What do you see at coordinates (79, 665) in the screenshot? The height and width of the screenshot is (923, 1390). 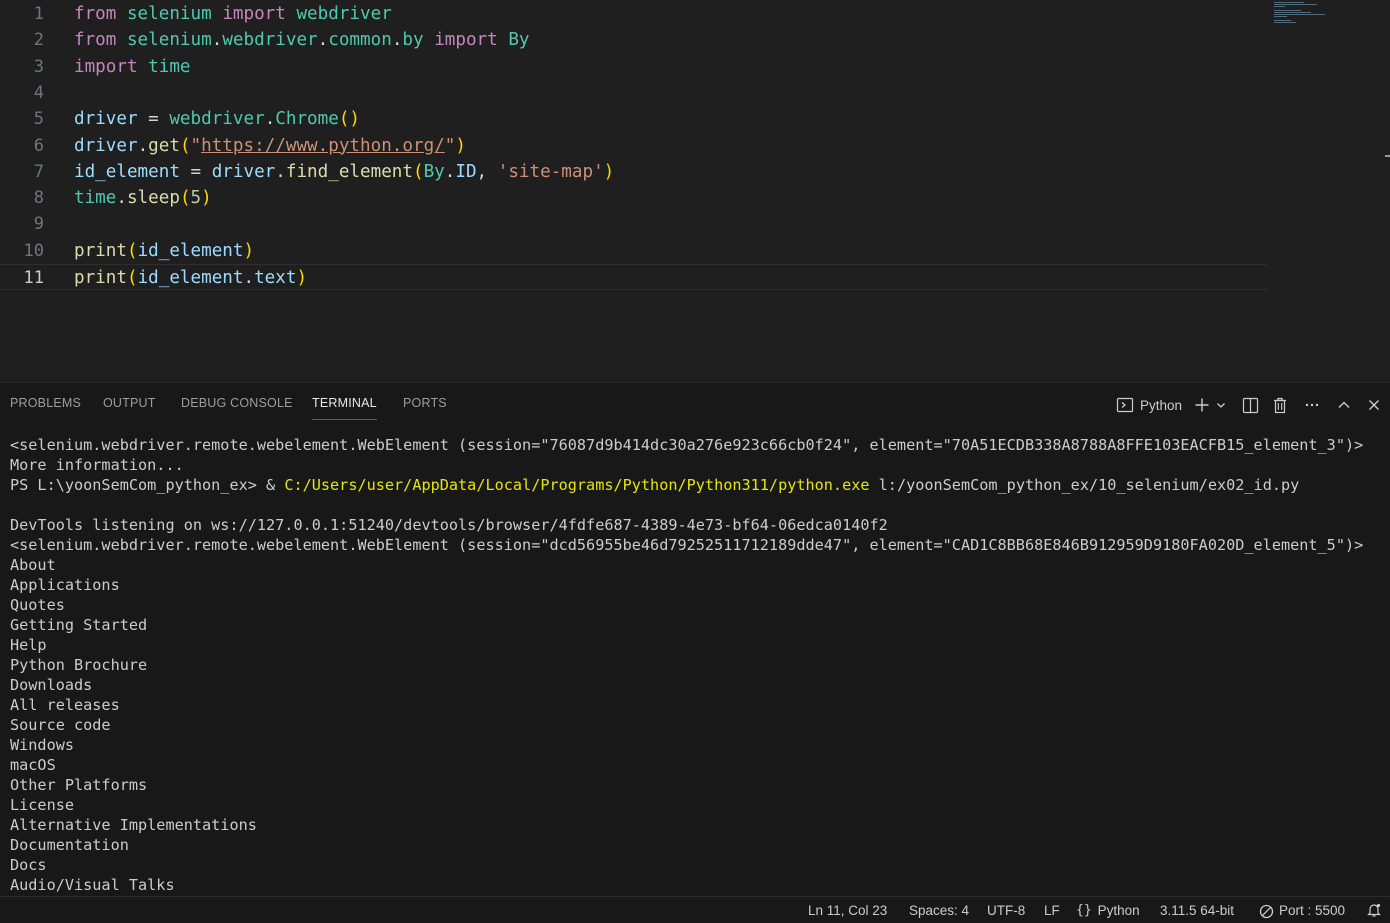 I see `terminal-text: Python Brochure` at bounding box center [79, 665].